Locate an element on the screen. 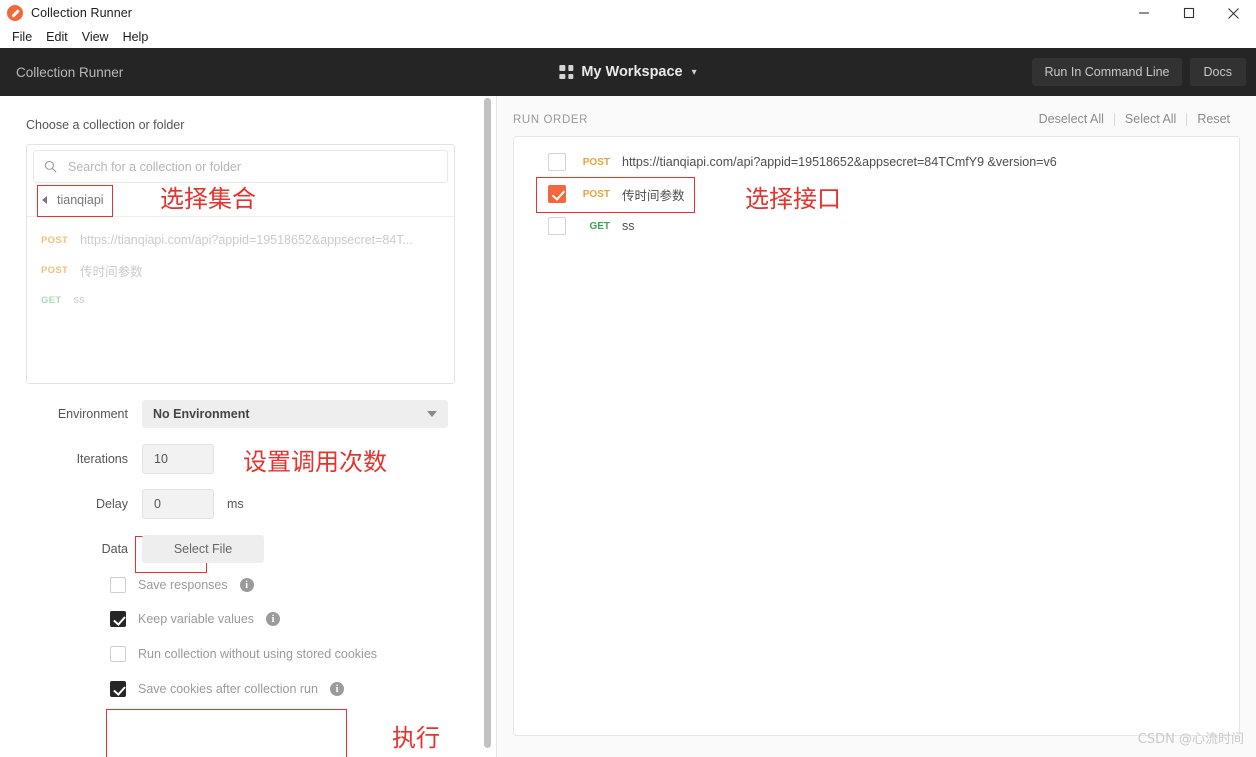 The width and height of the screenshot is (1256, 757). maximize-icon is located at coordinates (1188, 13).